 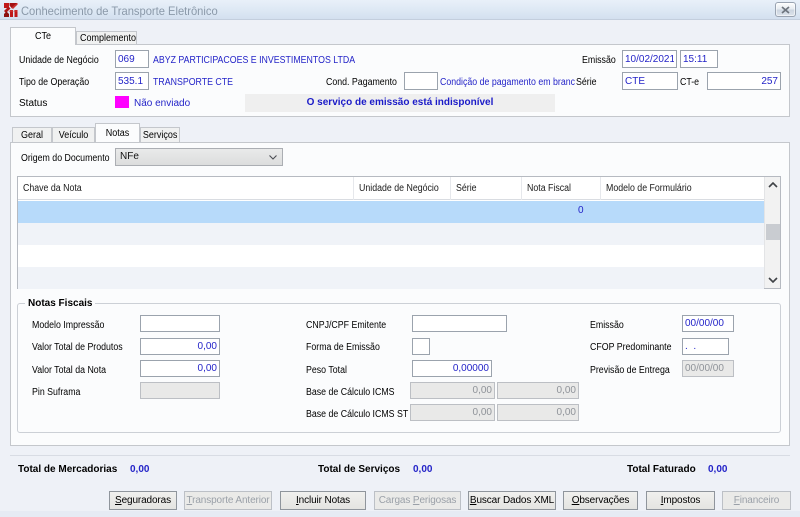 What do you see at coordinates (68, 469) in the screenshot?
I see `total-mercadorias-label: Total de Mercadorias` at bounding box center [68, 469].